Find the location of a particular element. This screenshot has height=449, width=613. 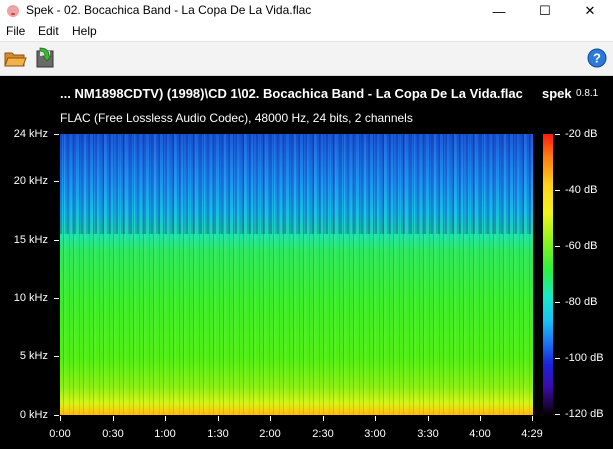

menu-bar: File Edit Help is located at coordinates (306, 32).